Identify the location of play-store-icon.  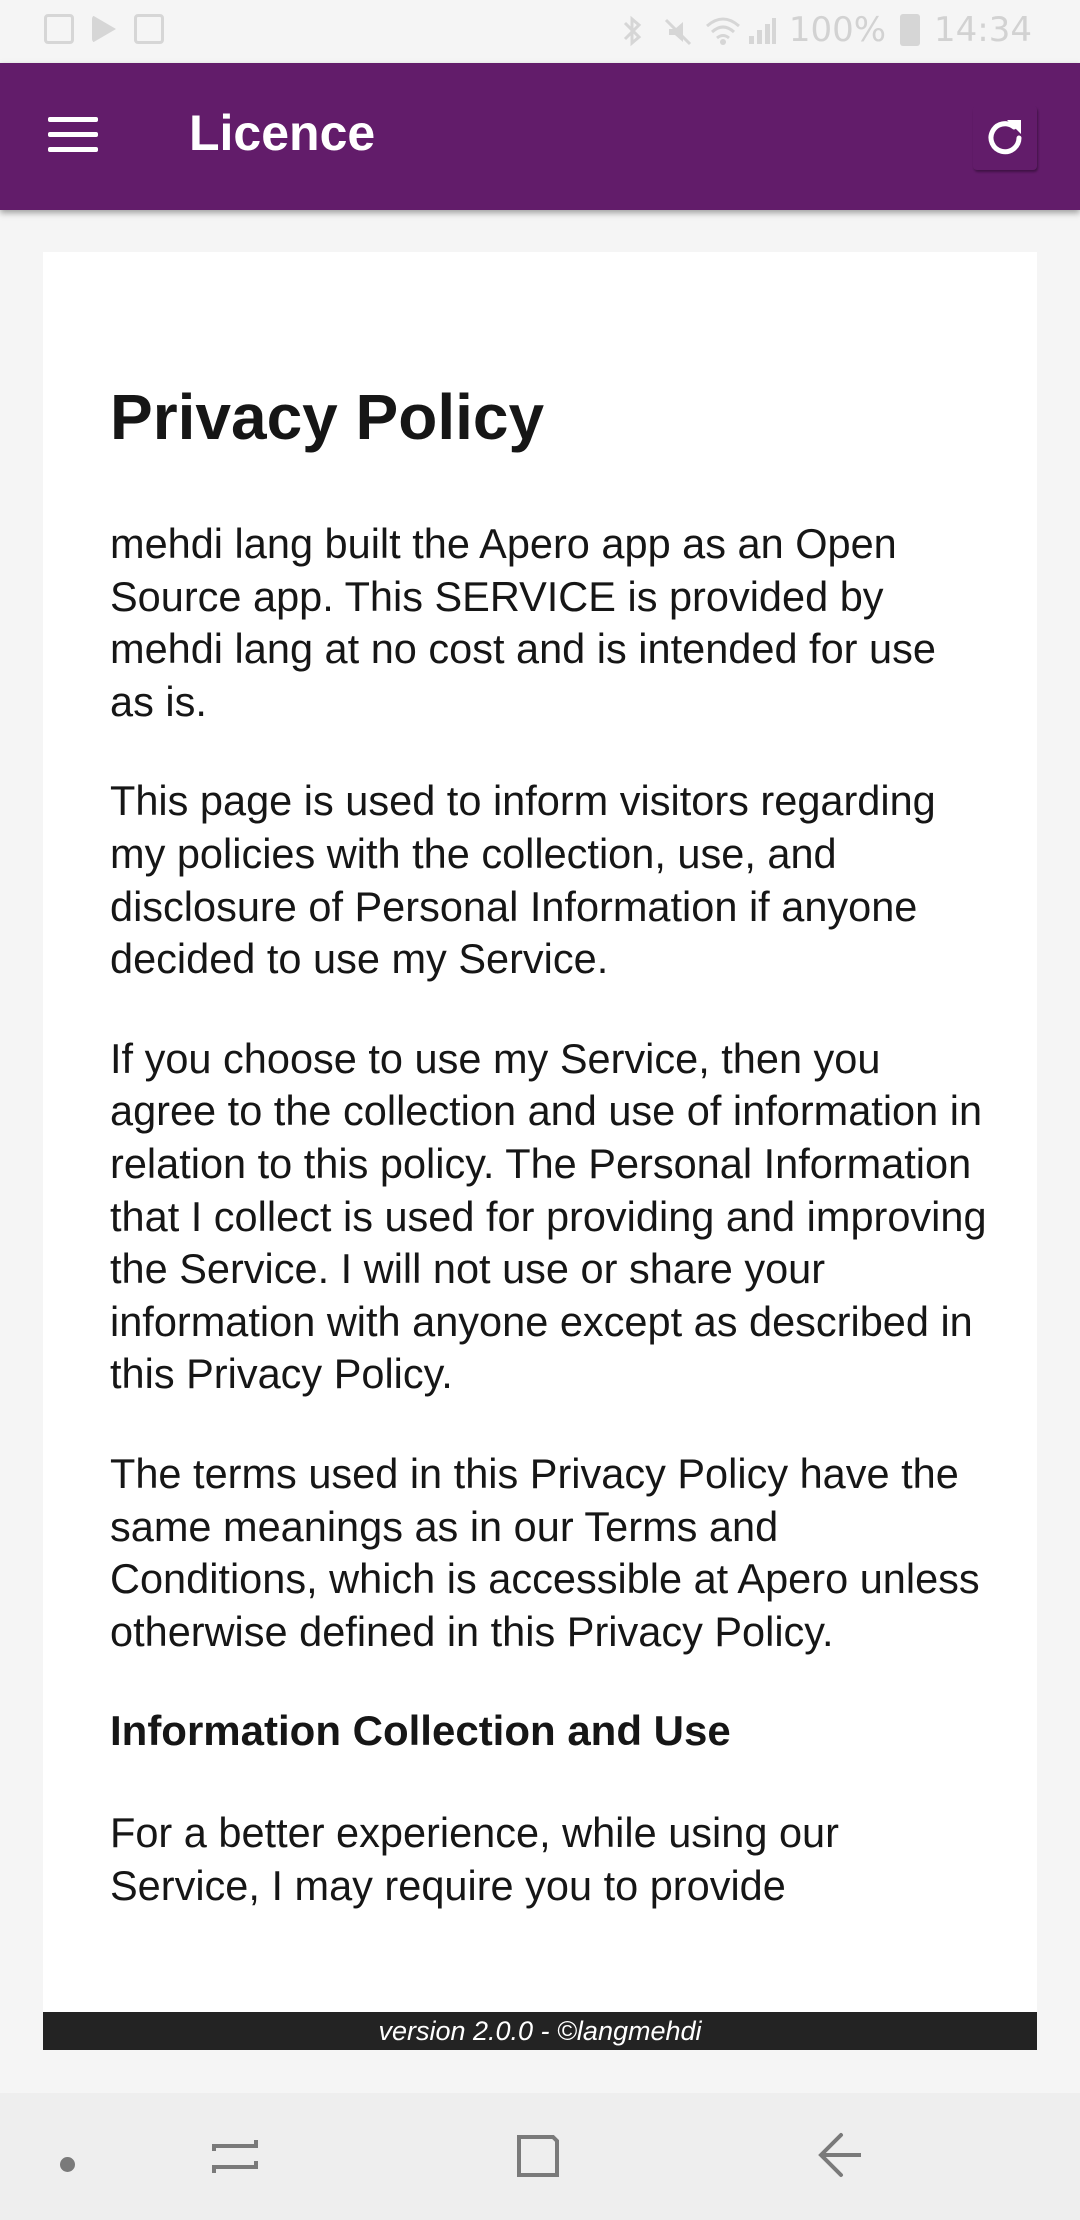
(104, 29).